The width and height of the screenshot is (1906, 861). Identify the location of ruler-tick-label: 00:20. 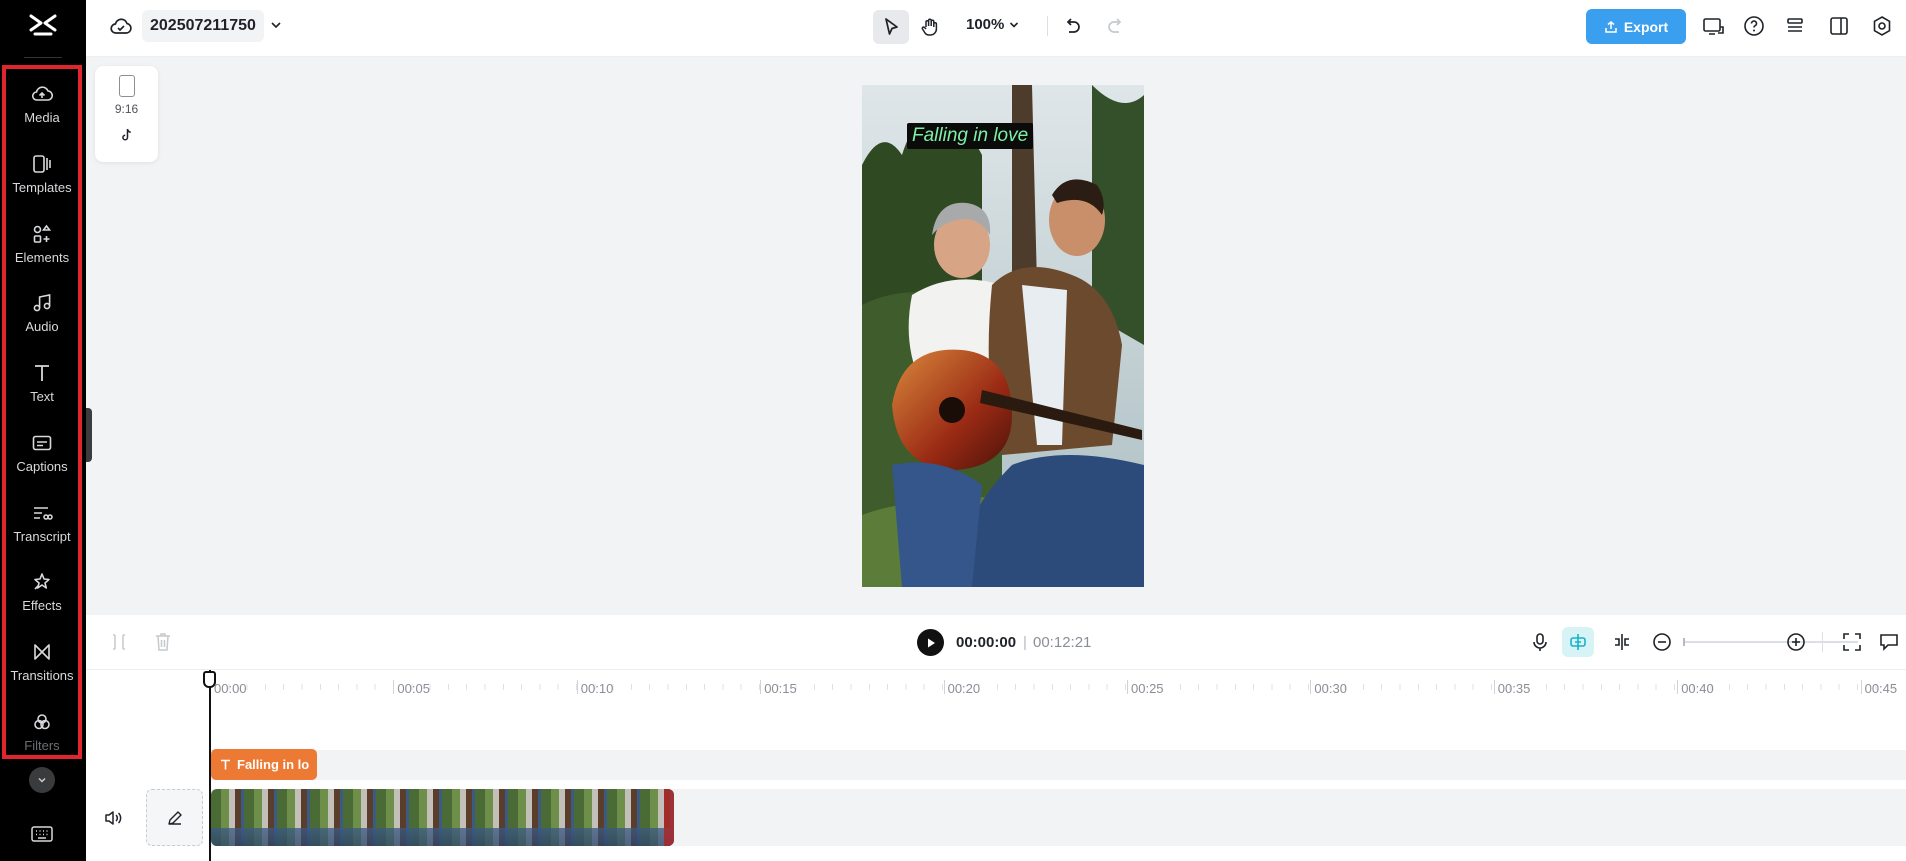
(964, 688).